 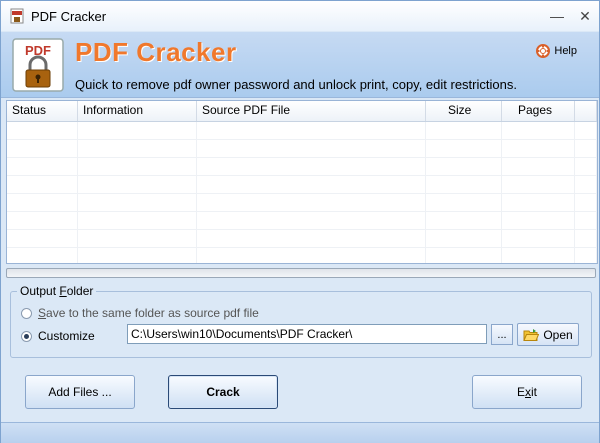 What do you see at coordinates (565, 51) in the screenshot?
I see `help-label: Help` at bounding box center [565, 51].